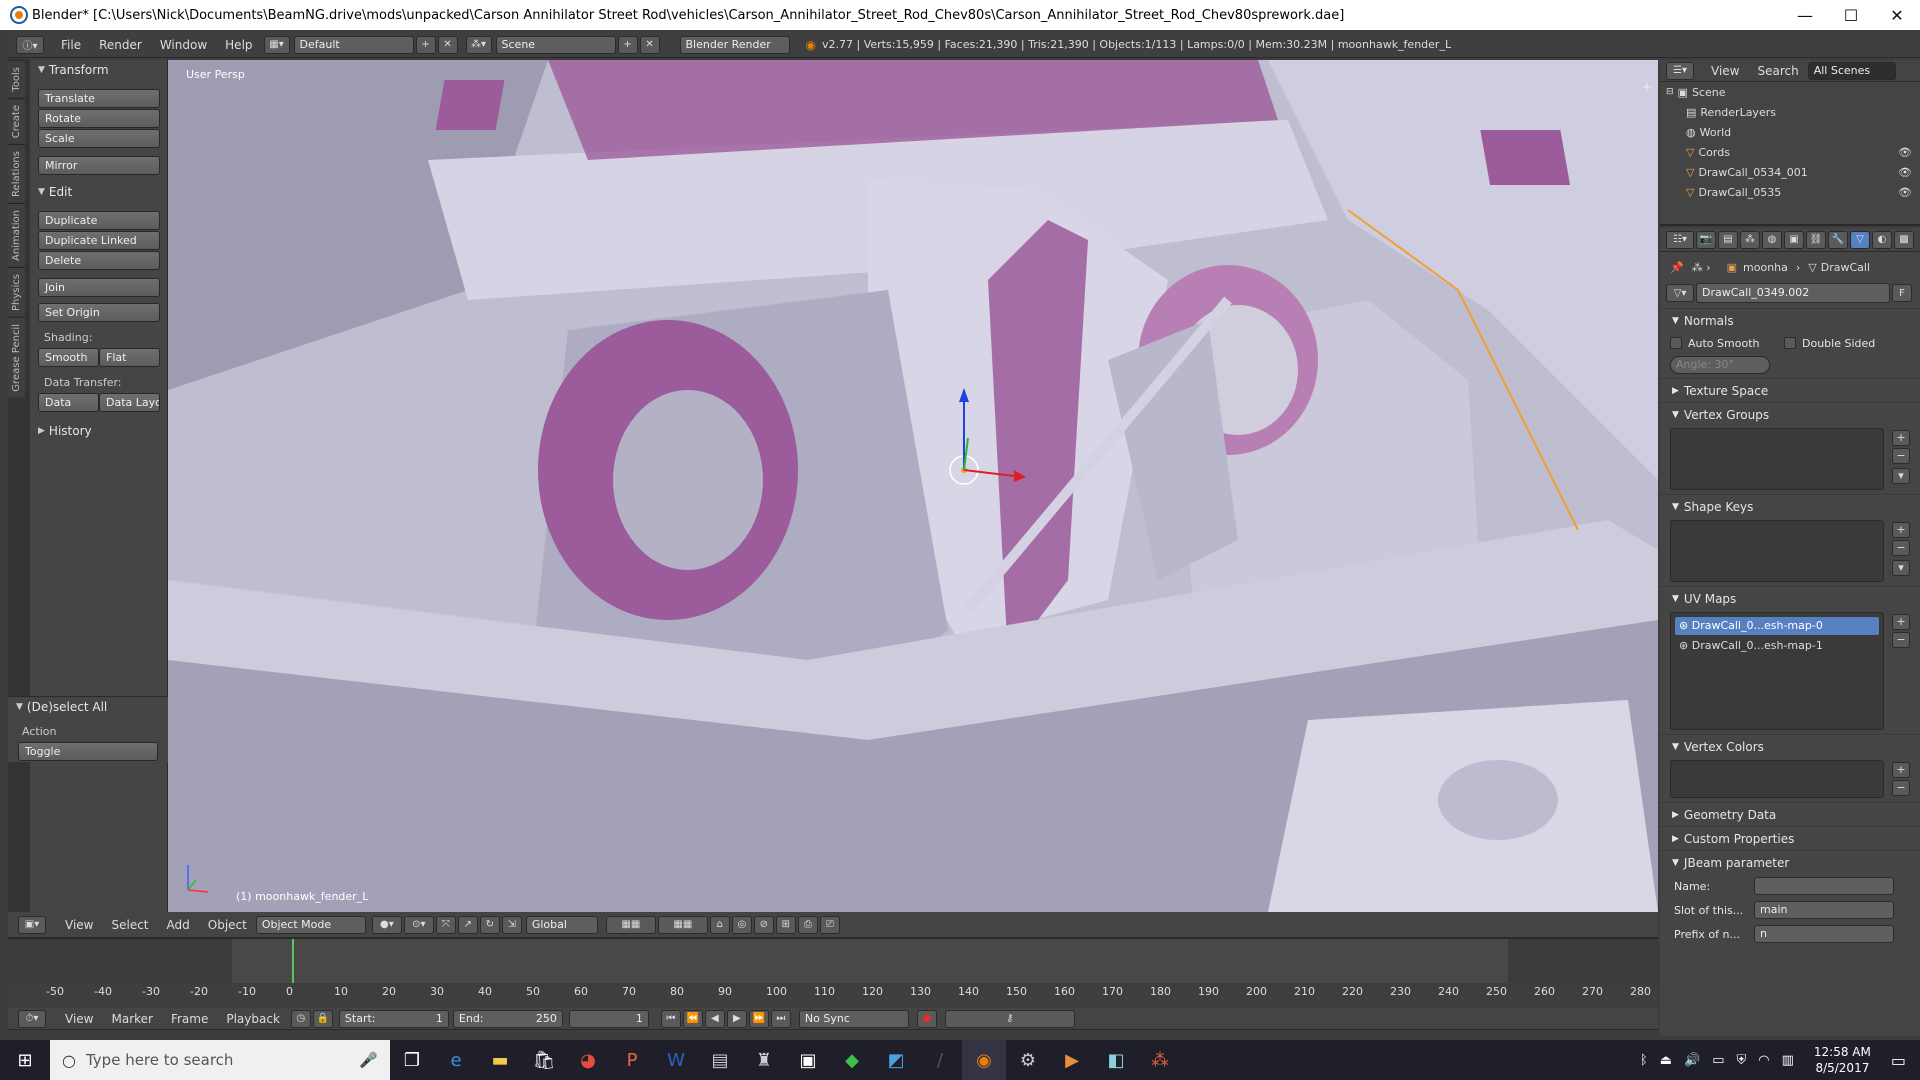 Image resolution: width=1920 pixels, height=1080 pixels. I want to click on mesh-name-field: DrawCall_0349.002, so click(1793, 293).